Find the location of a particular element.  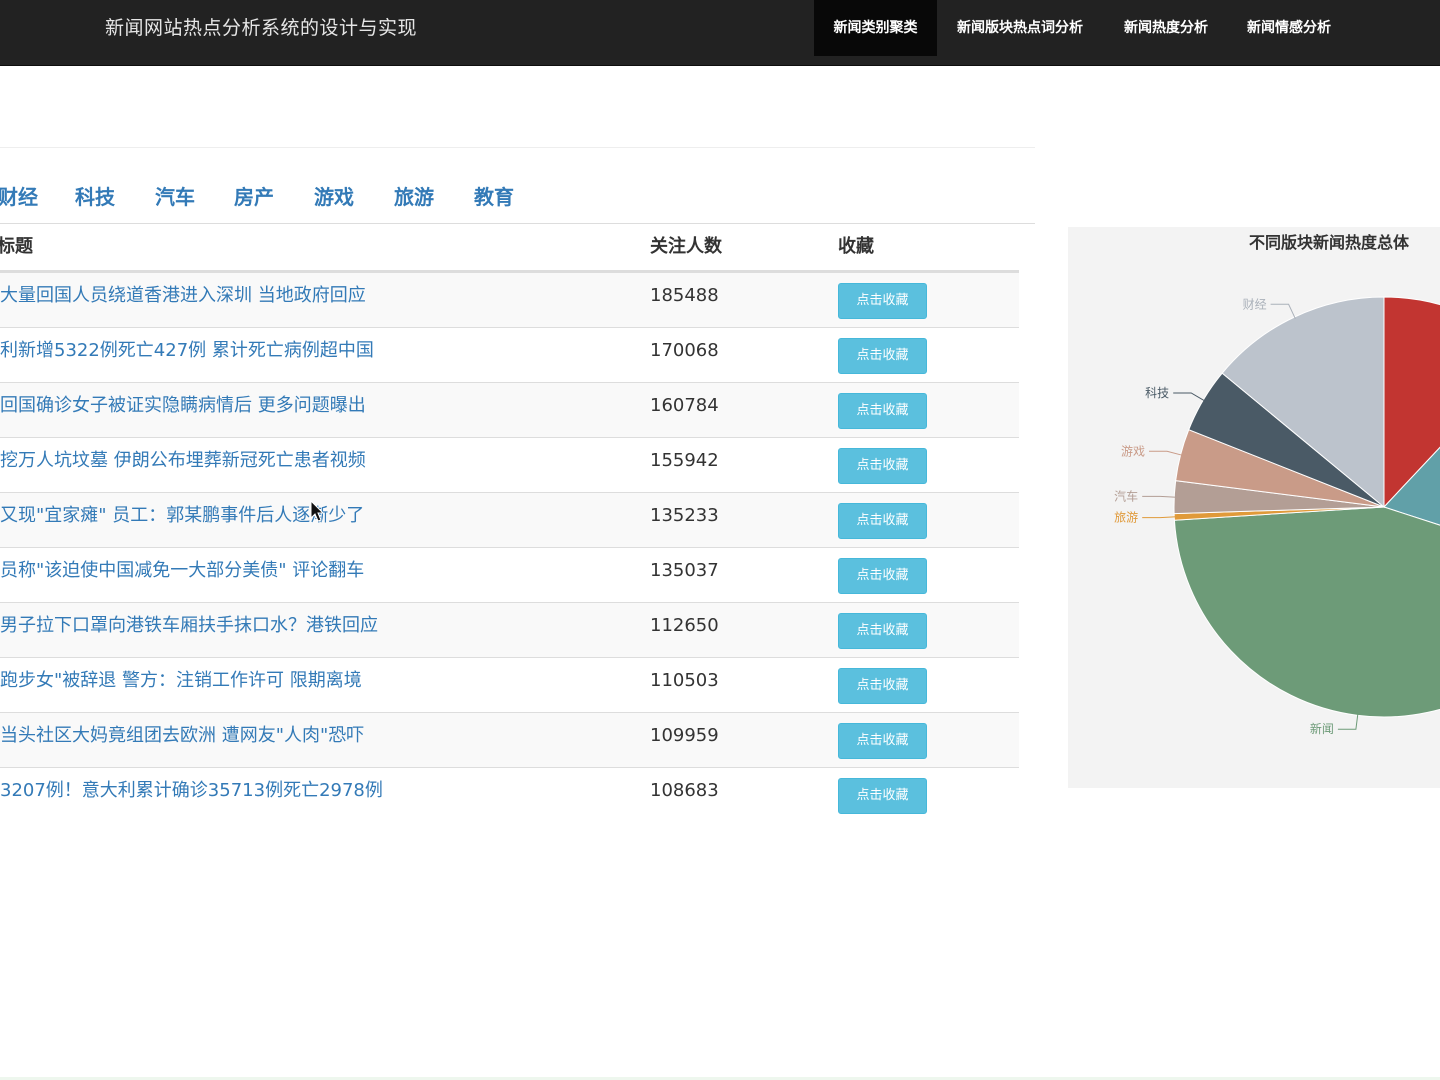

tab-finance: 财经 is located at coordinates (19, 197).